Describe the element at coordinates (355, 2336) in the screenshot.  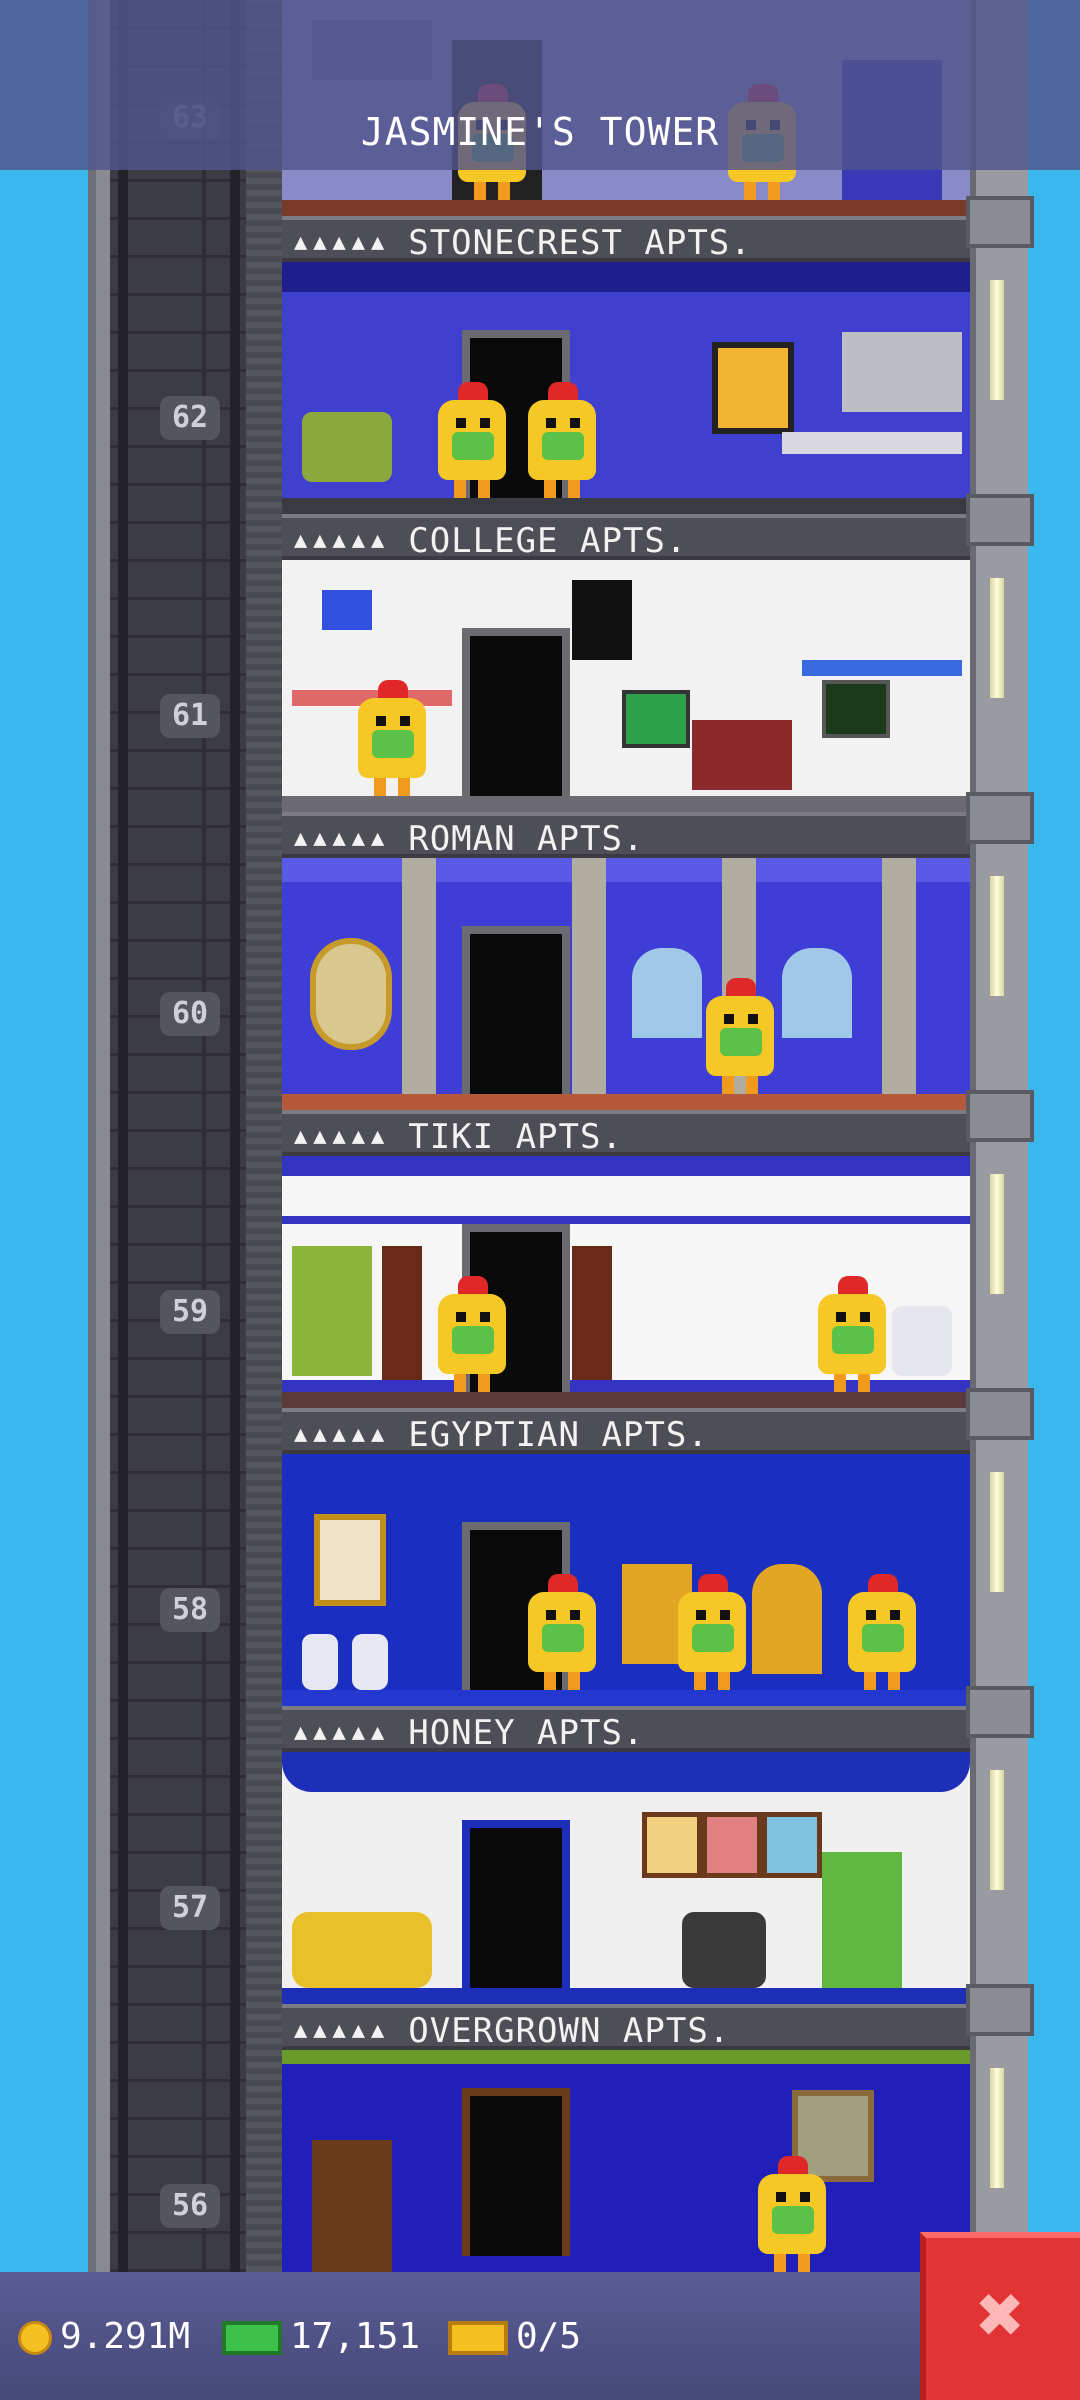
I see `bux-value: 17,151` at that location.